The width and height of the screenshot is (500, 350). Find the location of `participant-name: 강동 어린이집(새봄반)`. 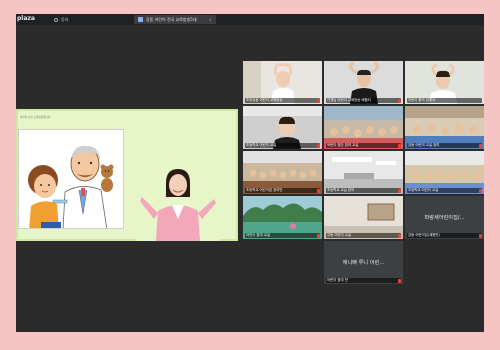

participant-name: 강동 어린이집(새봄반) is located at coordinates (444, 235).